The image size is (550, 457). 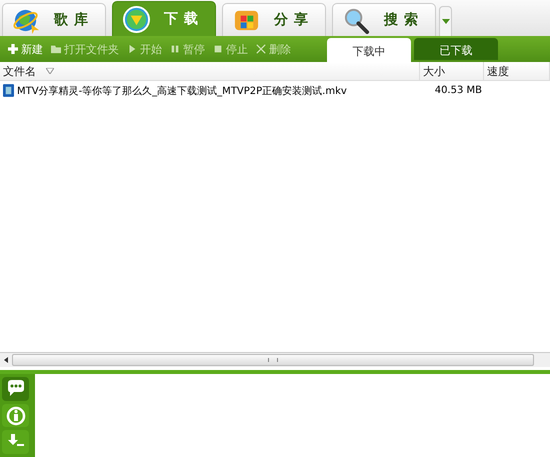 What do you see at coordinates (210, 71) in the screenshot?
I see `column-header: 文件名` at bounding box center [210, 71].